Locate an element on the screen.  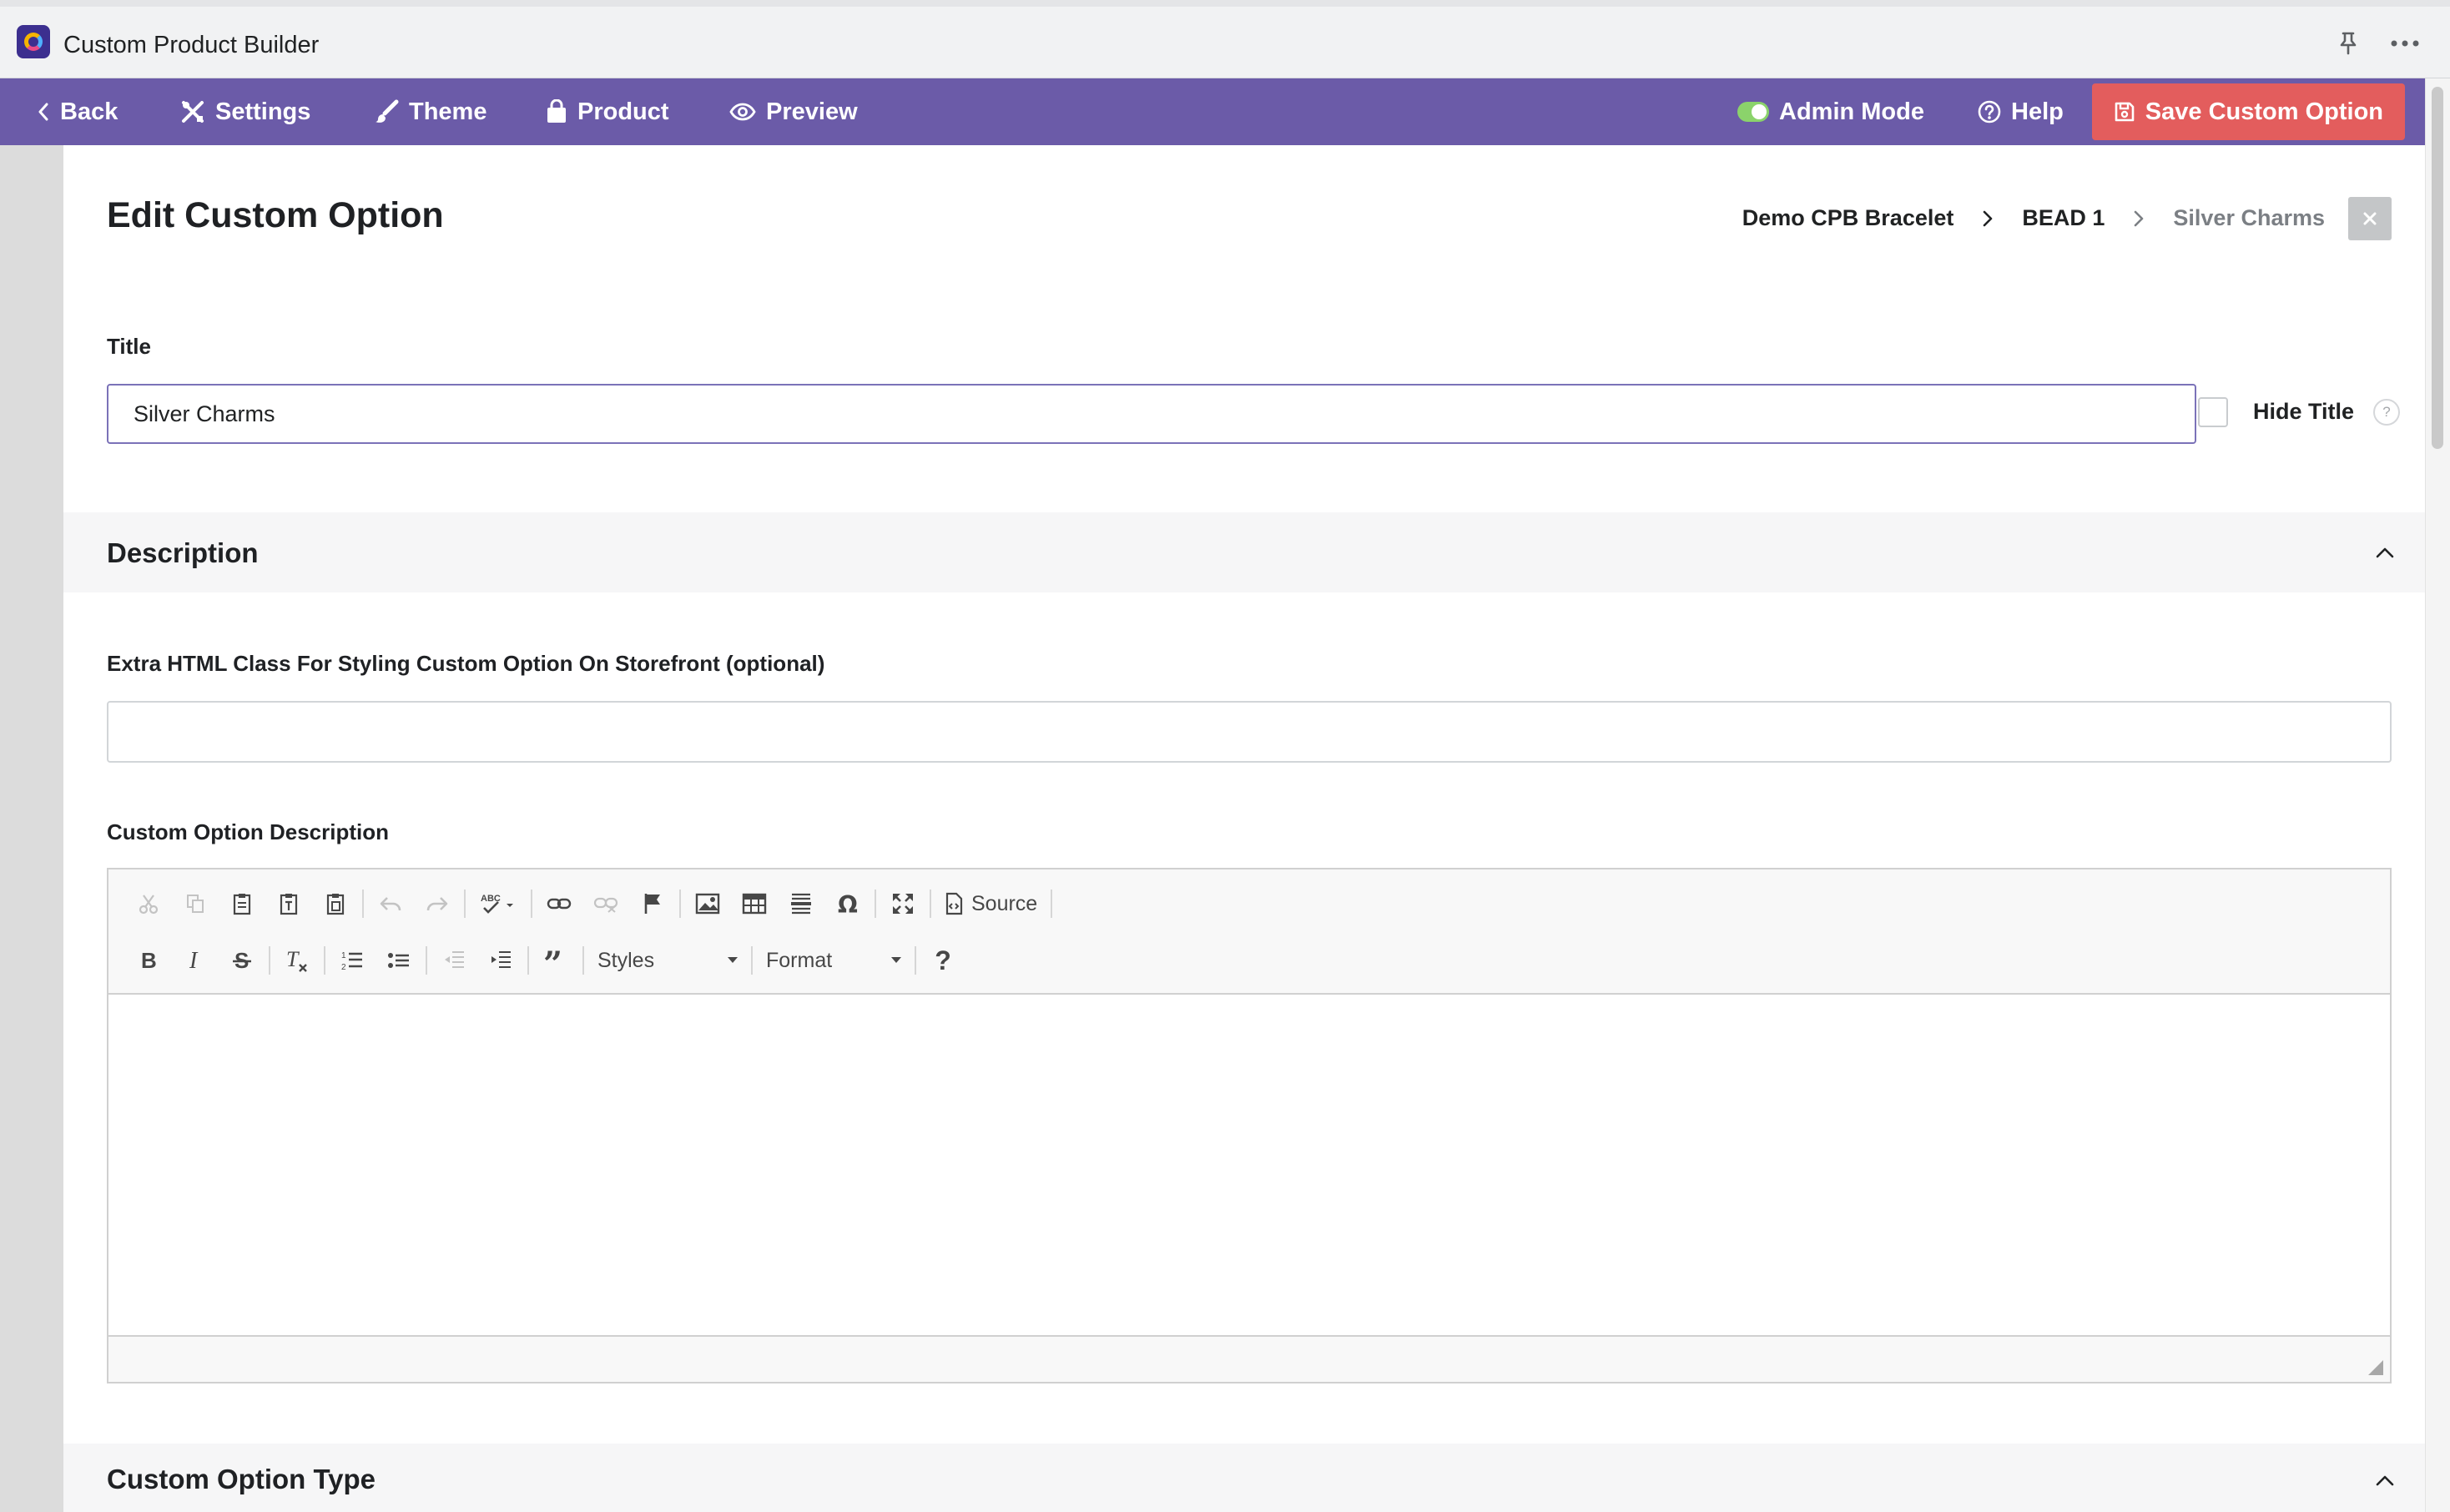
paintbrush-icon is located at coordinates (387, 111).